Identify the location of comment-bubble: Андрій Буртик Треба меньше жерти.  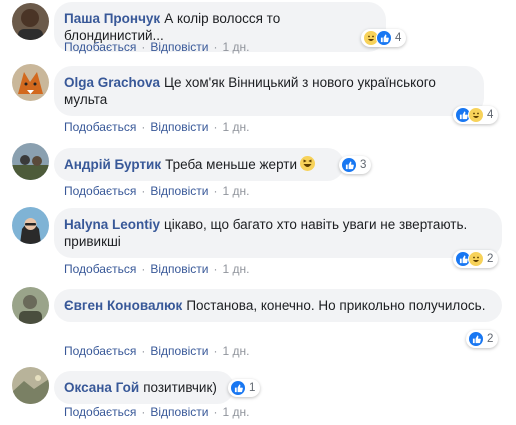
(199, 164).